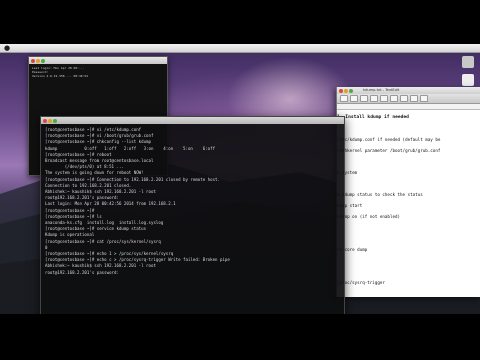 The height and width of the screenshot is (360, 480). What do you see at coordinates (380, 194) in the screenshot?
I see `document-line: e kdump status to check the status` at bounding box center [380, 194].